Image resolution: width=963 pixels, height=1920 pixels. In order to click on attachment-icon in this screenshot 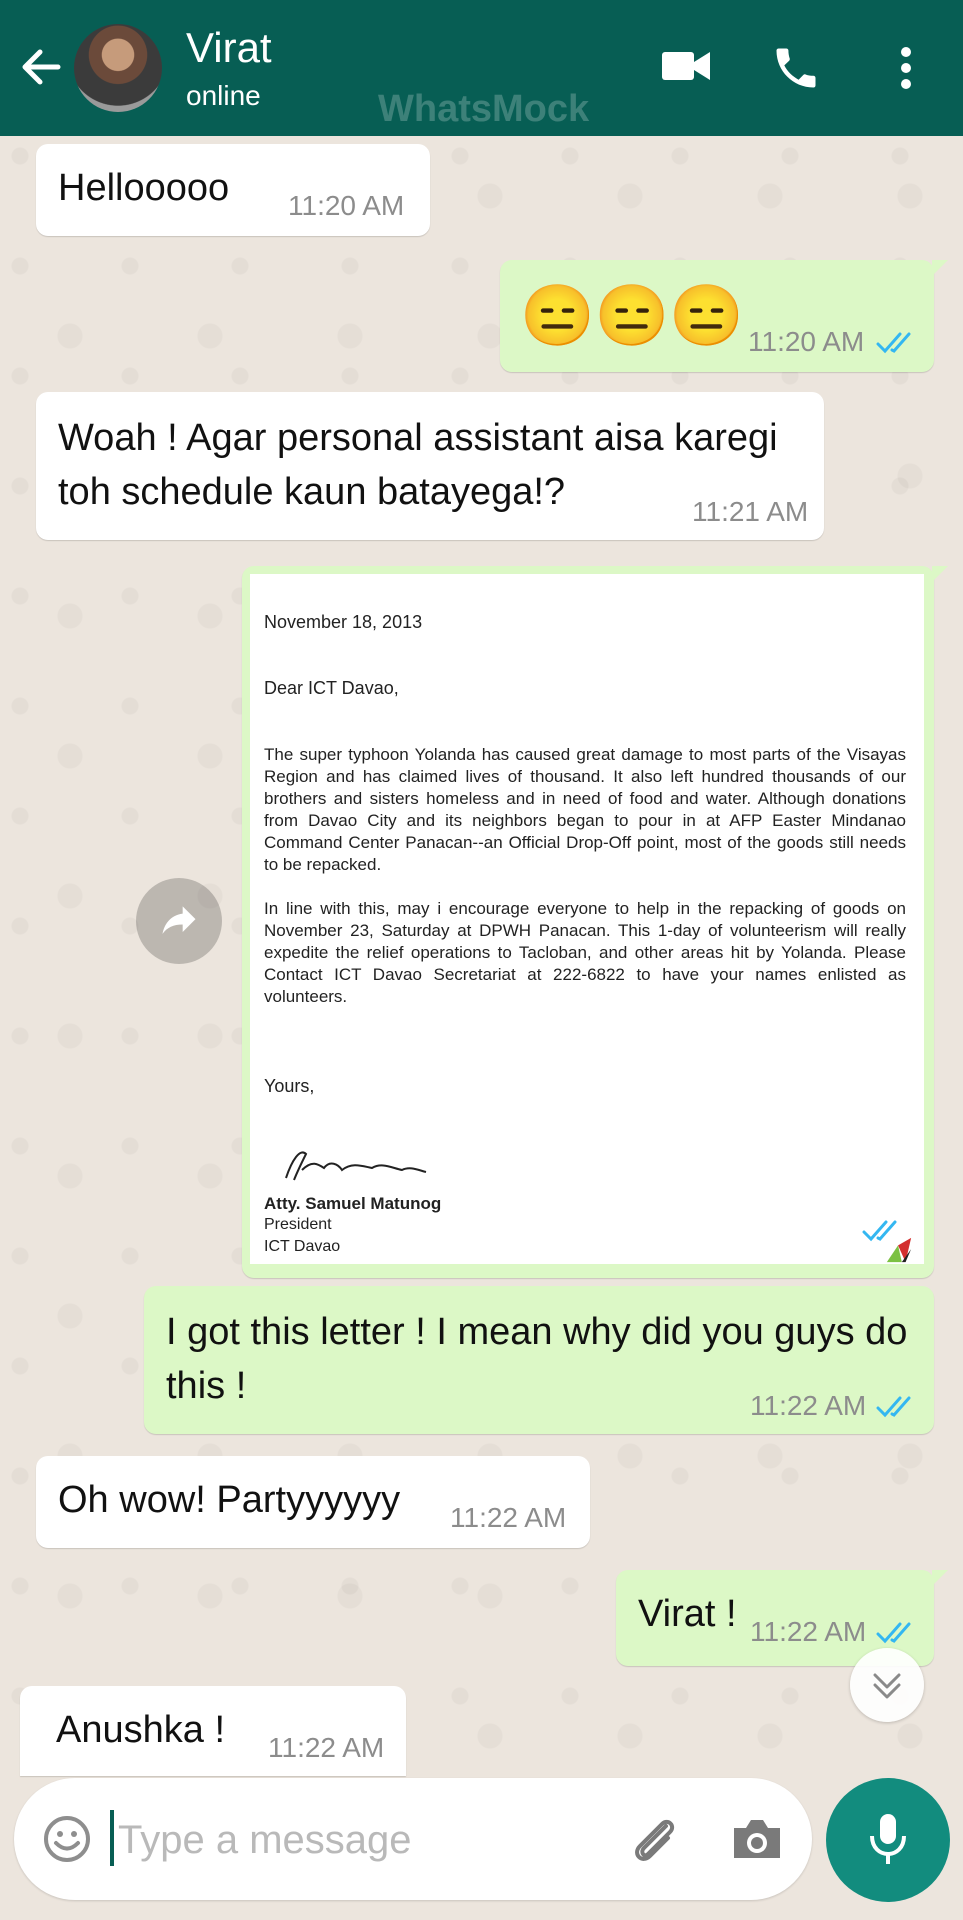, I will do `click(654, 1840)`.